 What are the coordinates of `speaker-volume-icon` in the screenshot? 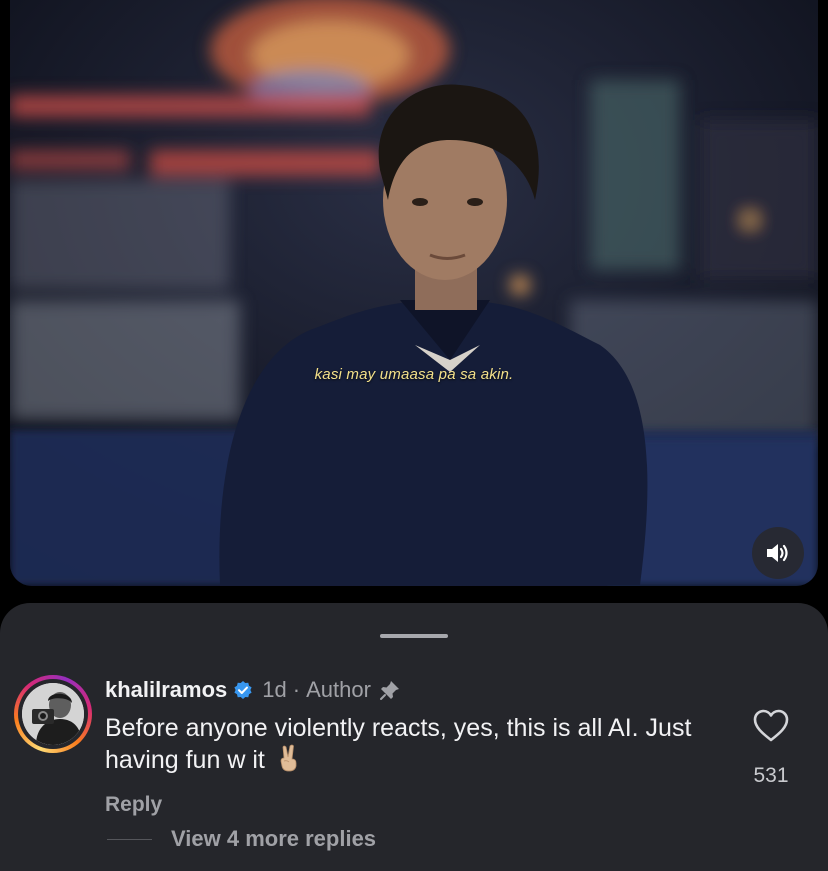 It's located at (777, 553).